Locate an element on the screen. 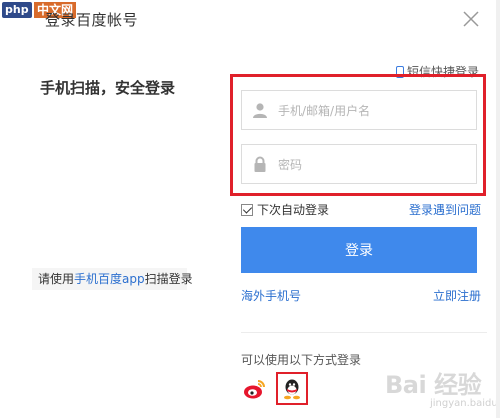  close-icon is located at coordinates (471, 19).